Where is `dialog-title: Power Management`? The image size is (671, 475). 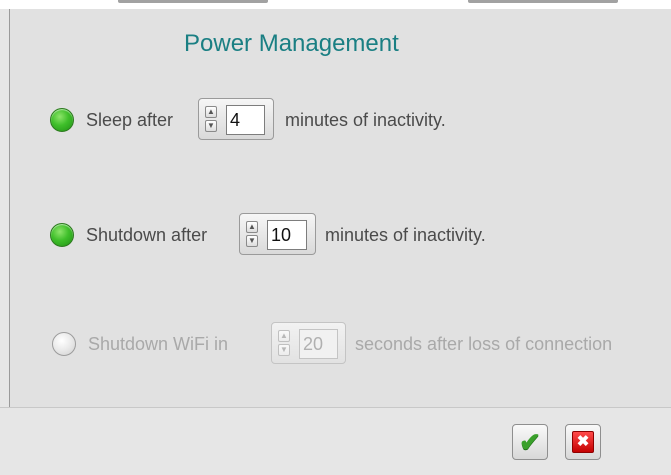
dialog-title: Power Management is located at coordinates (291, 43).